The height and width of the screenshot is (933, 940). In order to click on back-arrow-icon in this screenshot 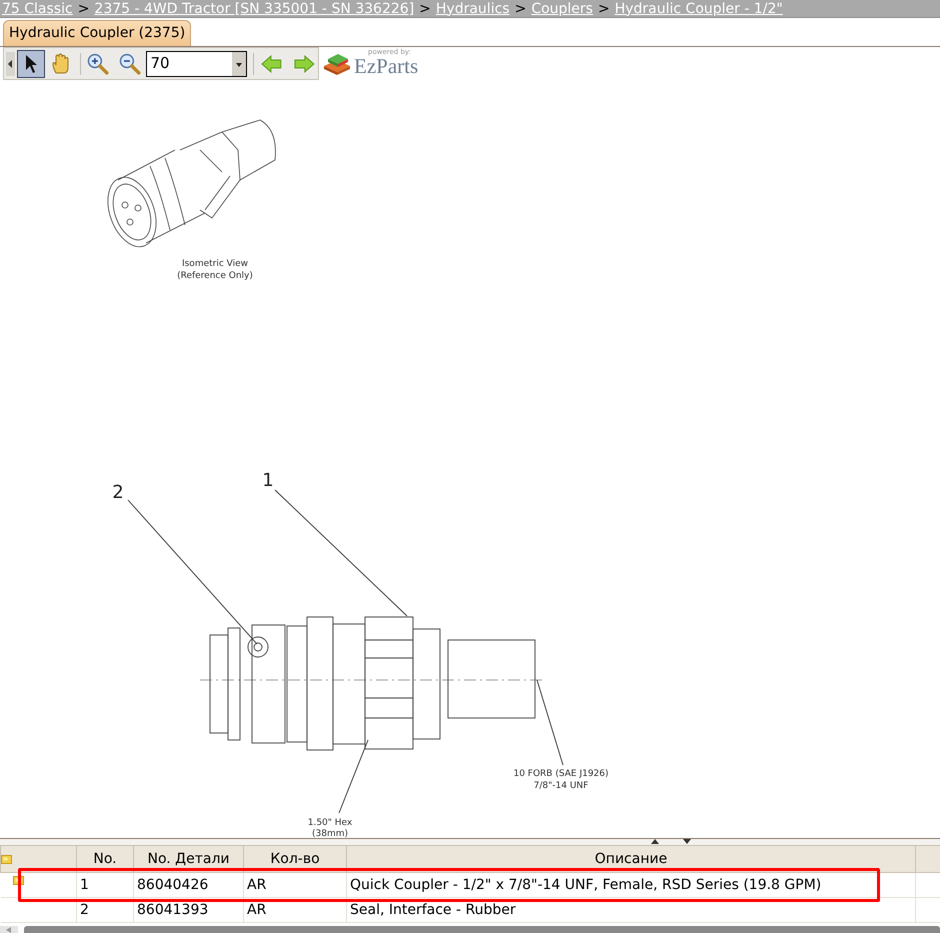, I will do `click(272, 63)`.